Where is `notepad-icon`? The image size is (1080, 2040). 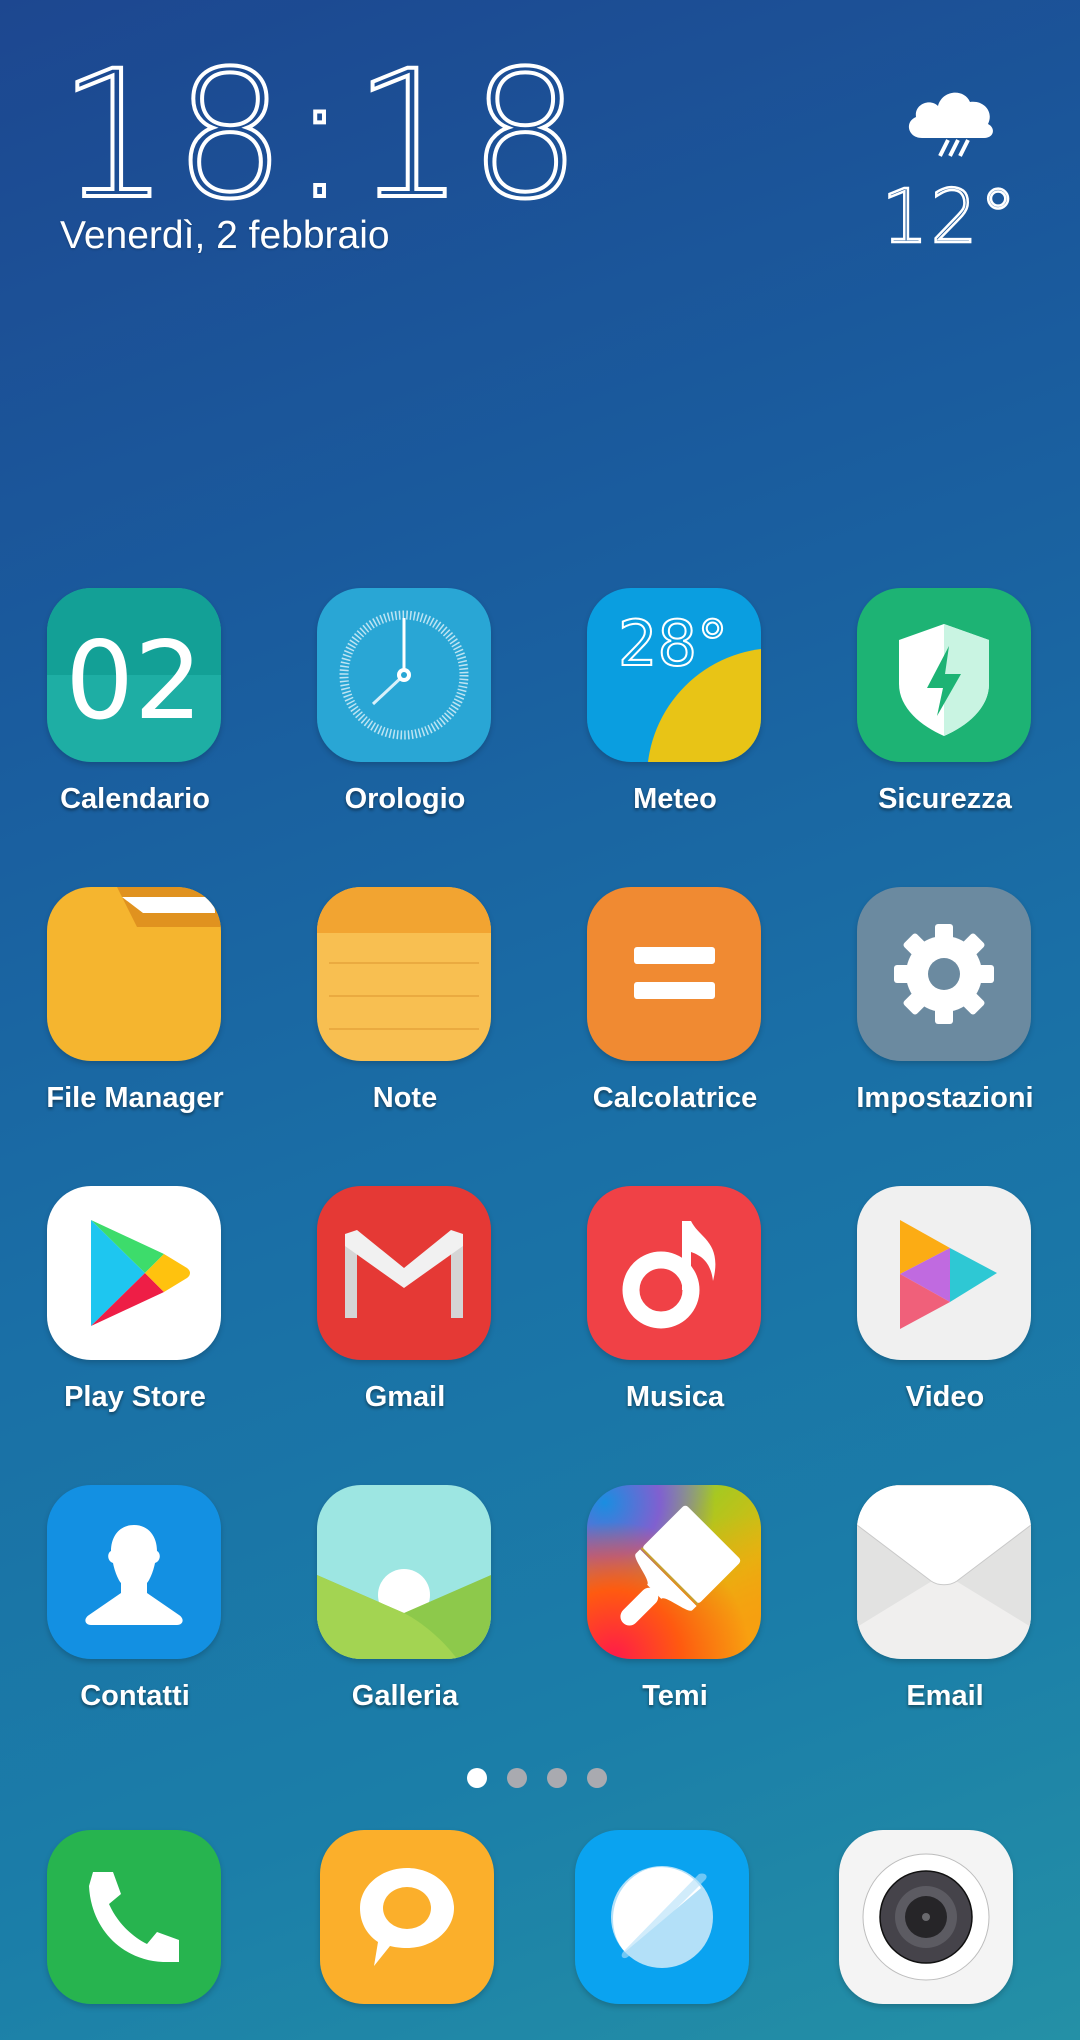 notepad-icon is located at coordinates (404, 974).